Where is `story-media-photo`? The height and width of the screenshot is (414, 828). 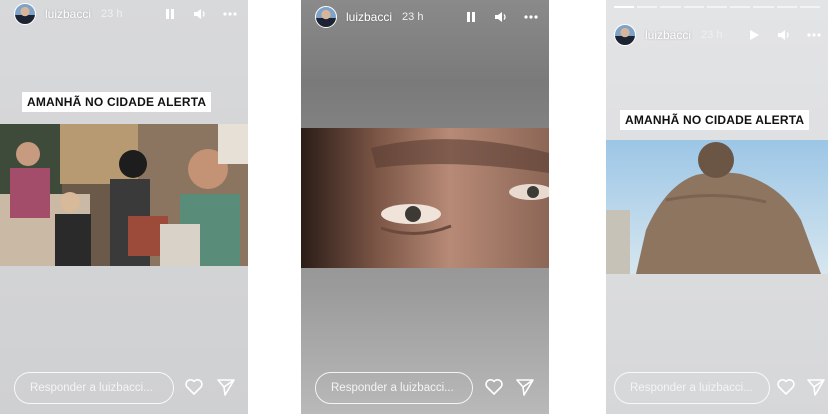
story-media-photo is located at coordinates (717, 207).